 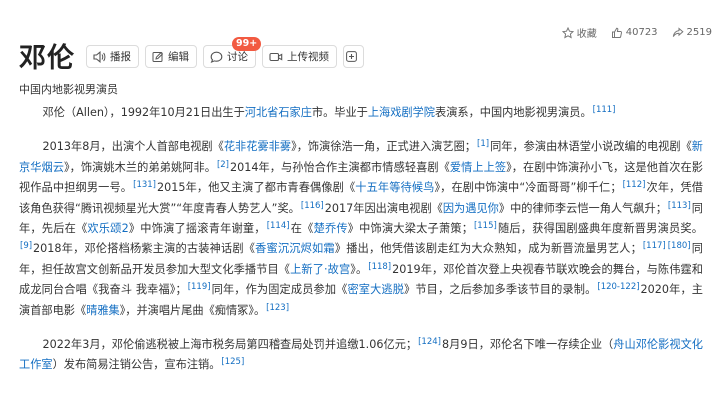 I want to click on share-button: 2519, so click(x=692, y=32).